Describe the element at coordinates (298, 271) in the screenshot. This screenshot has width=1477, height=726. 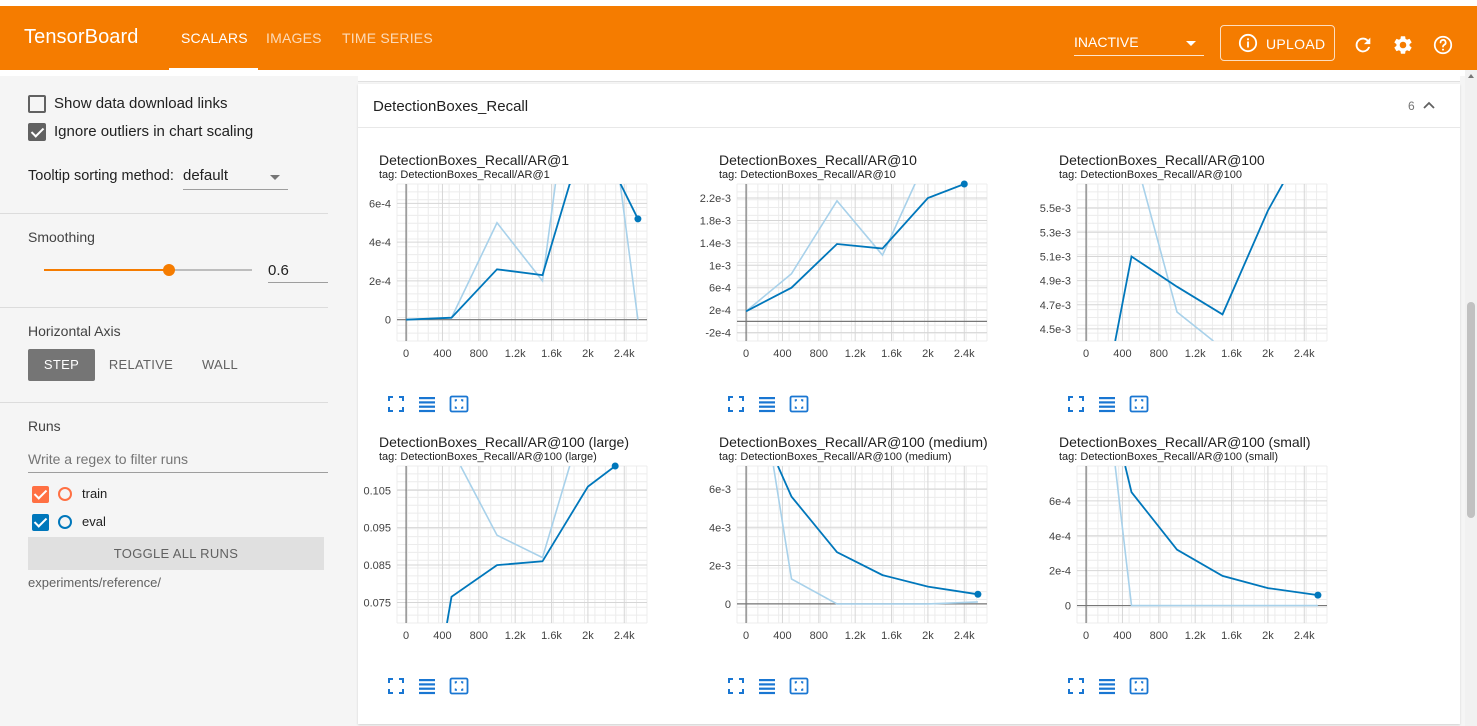
I see `smoothing-input: 0.6` at that location.